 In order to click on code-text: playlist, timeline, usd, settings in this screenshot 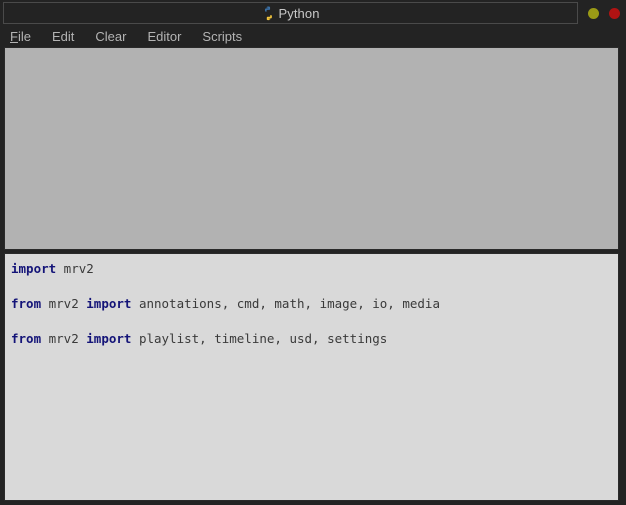, I will do `click(259, 338)`.